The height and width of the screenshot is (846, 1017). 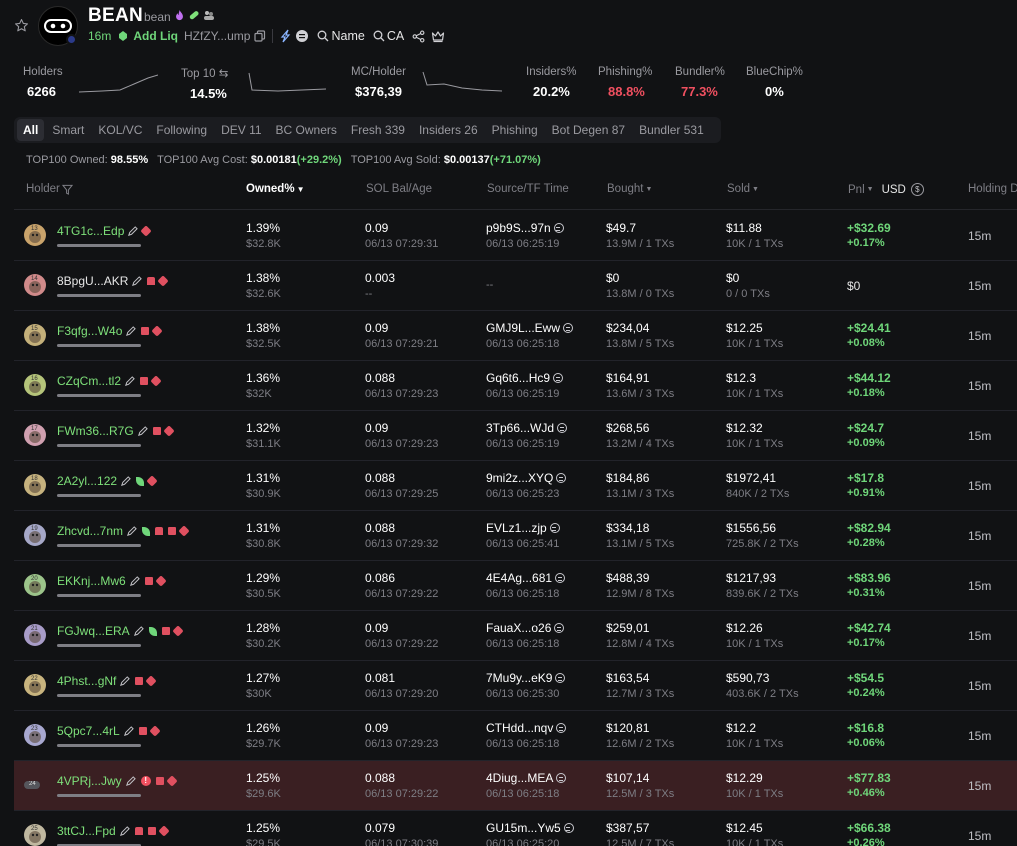 I want to click on col-source: Source/TF Time, so click(x=528, y=189).